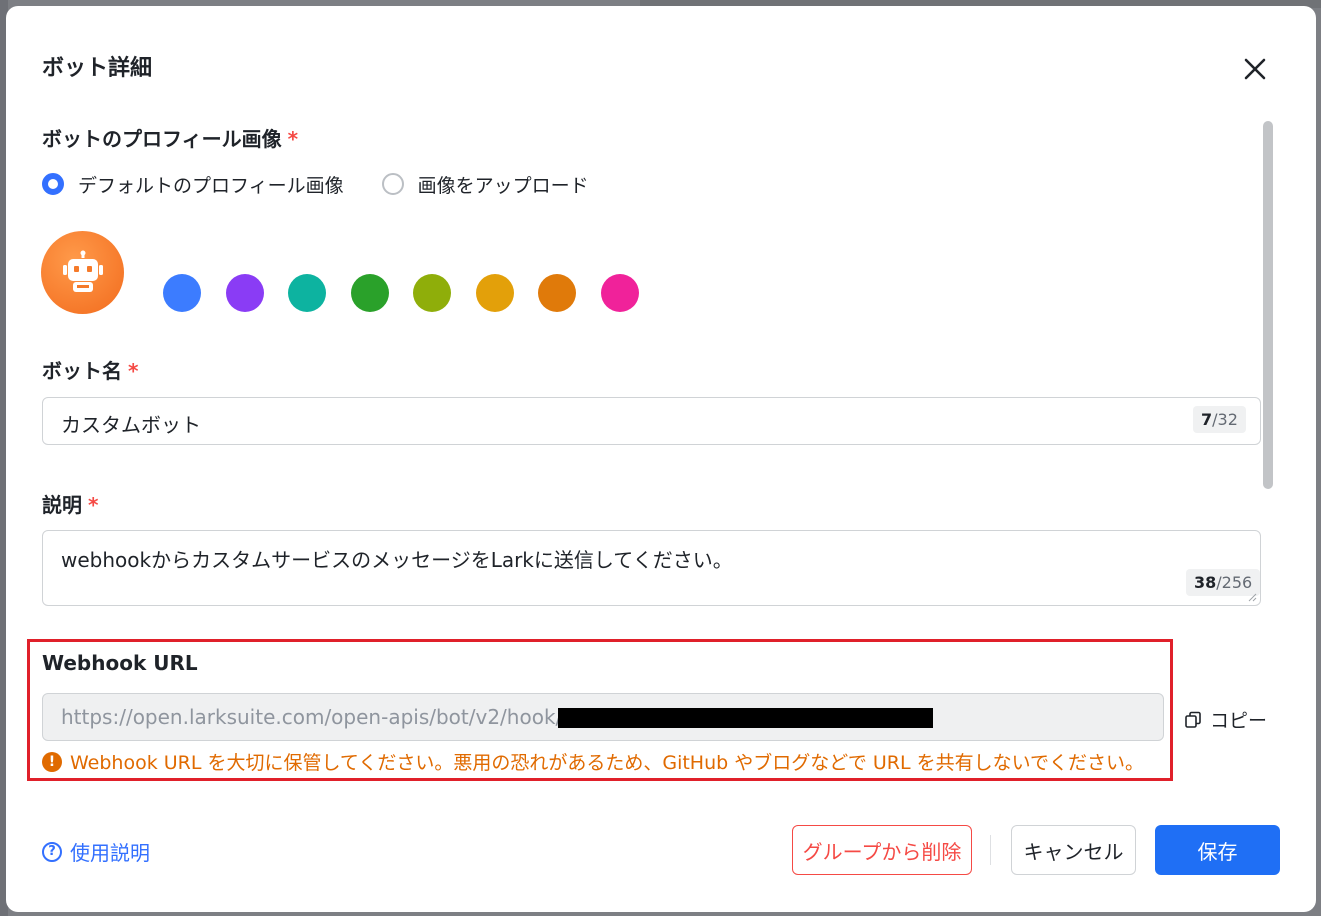  I want to click on resize-handle-icon, so click(1252, 597).